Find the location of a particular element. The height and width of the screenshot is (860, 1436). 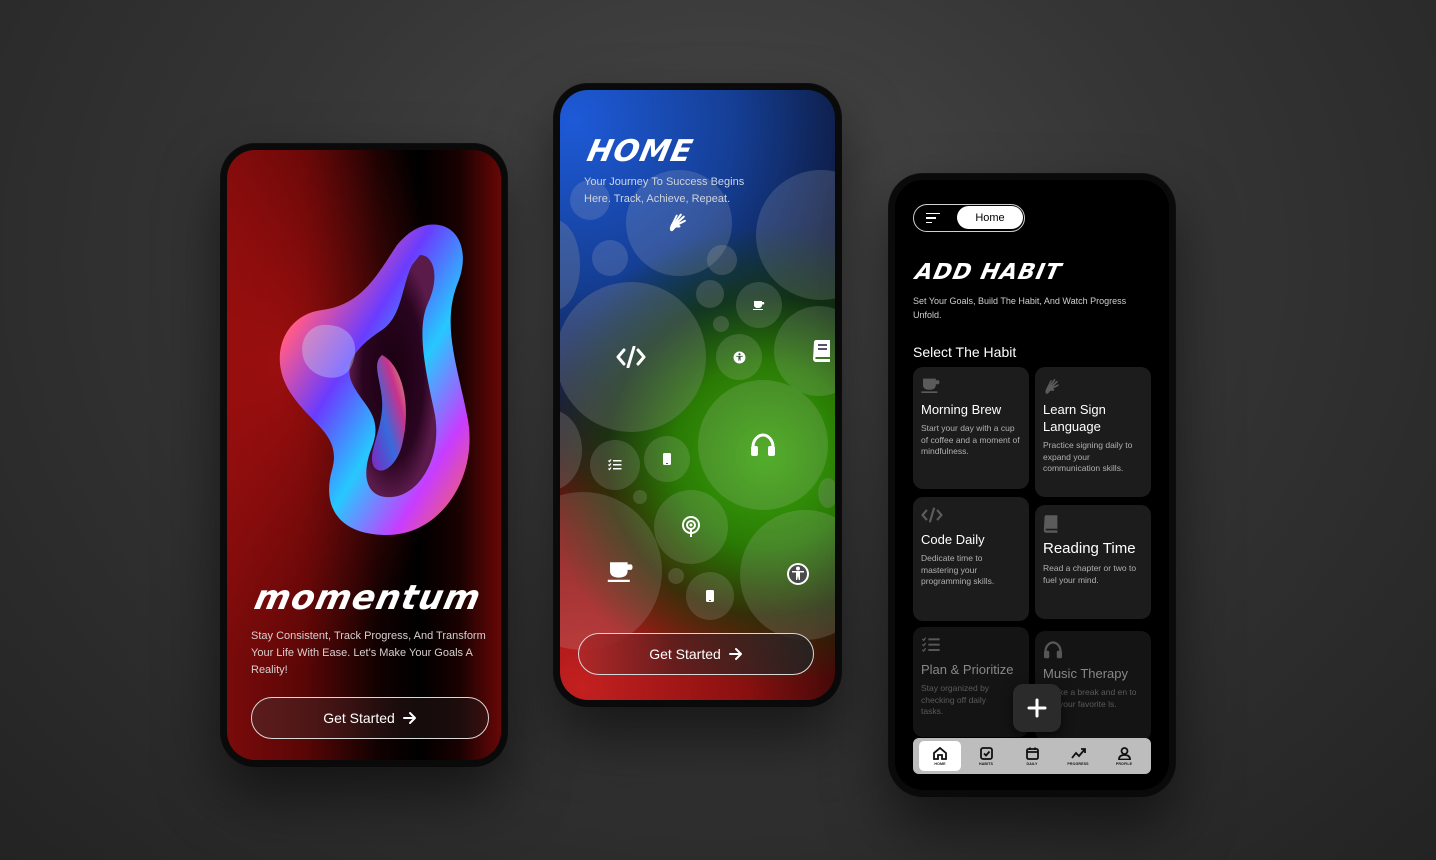

nav-label: HABITS is located at coordinates (986, 763).